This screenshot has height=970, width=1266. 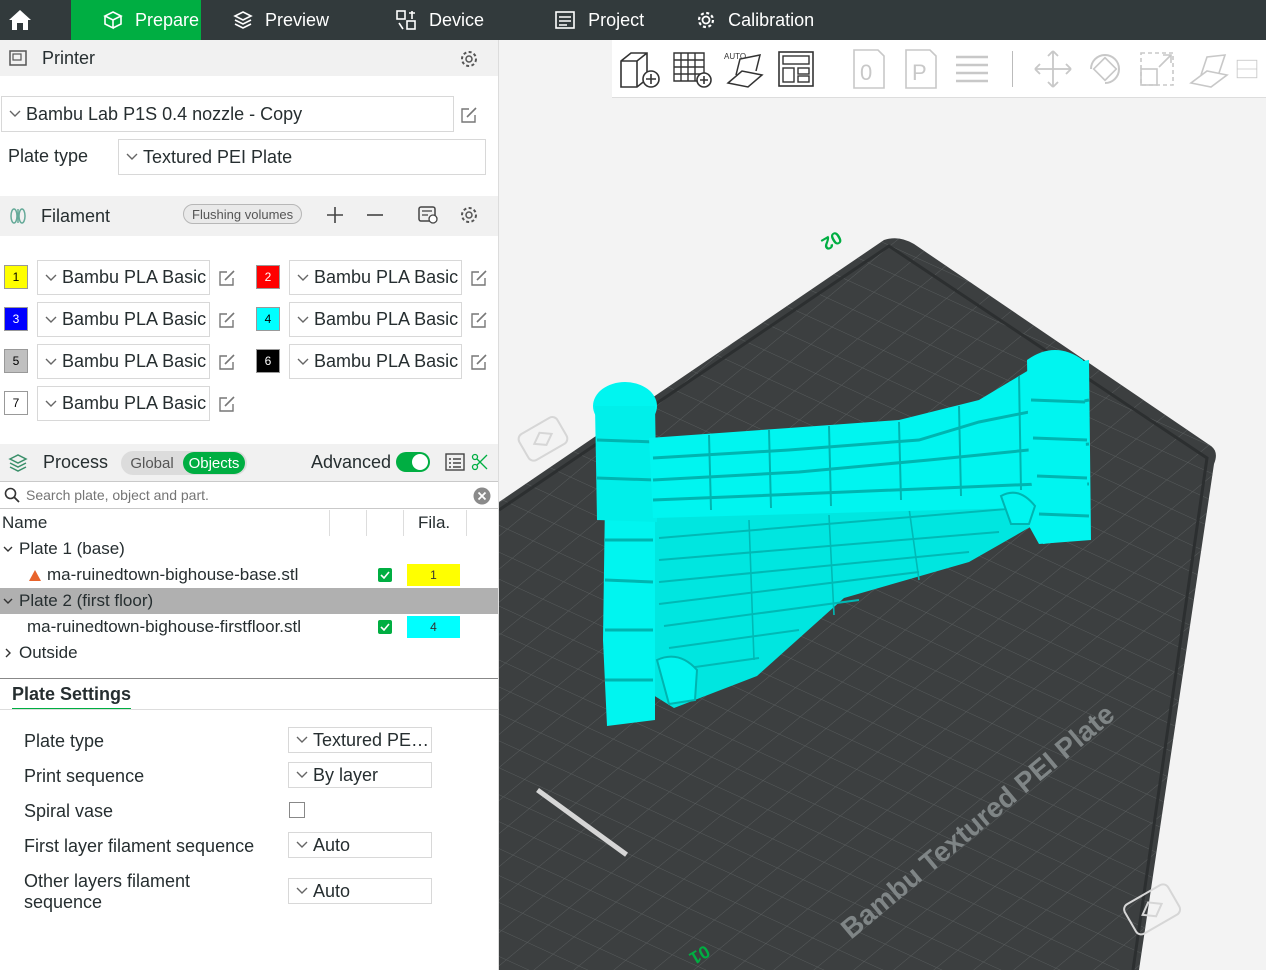 What do you see at coordinates (386, 319) in the screenshot?
I see `filament-name-4: Bambu PLA Basic` at bounding box center [386, 319].